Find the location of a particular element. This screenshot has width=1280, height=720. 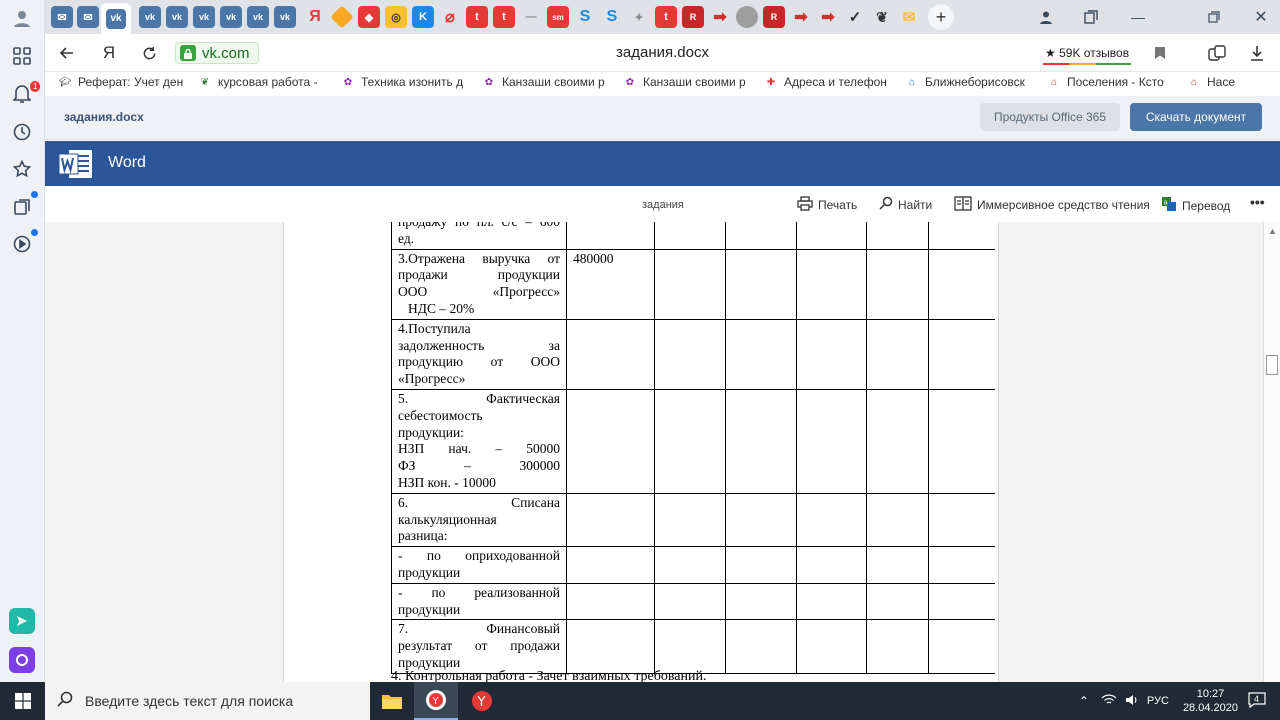

svg-text: Y is located at coordinates (436, 701).